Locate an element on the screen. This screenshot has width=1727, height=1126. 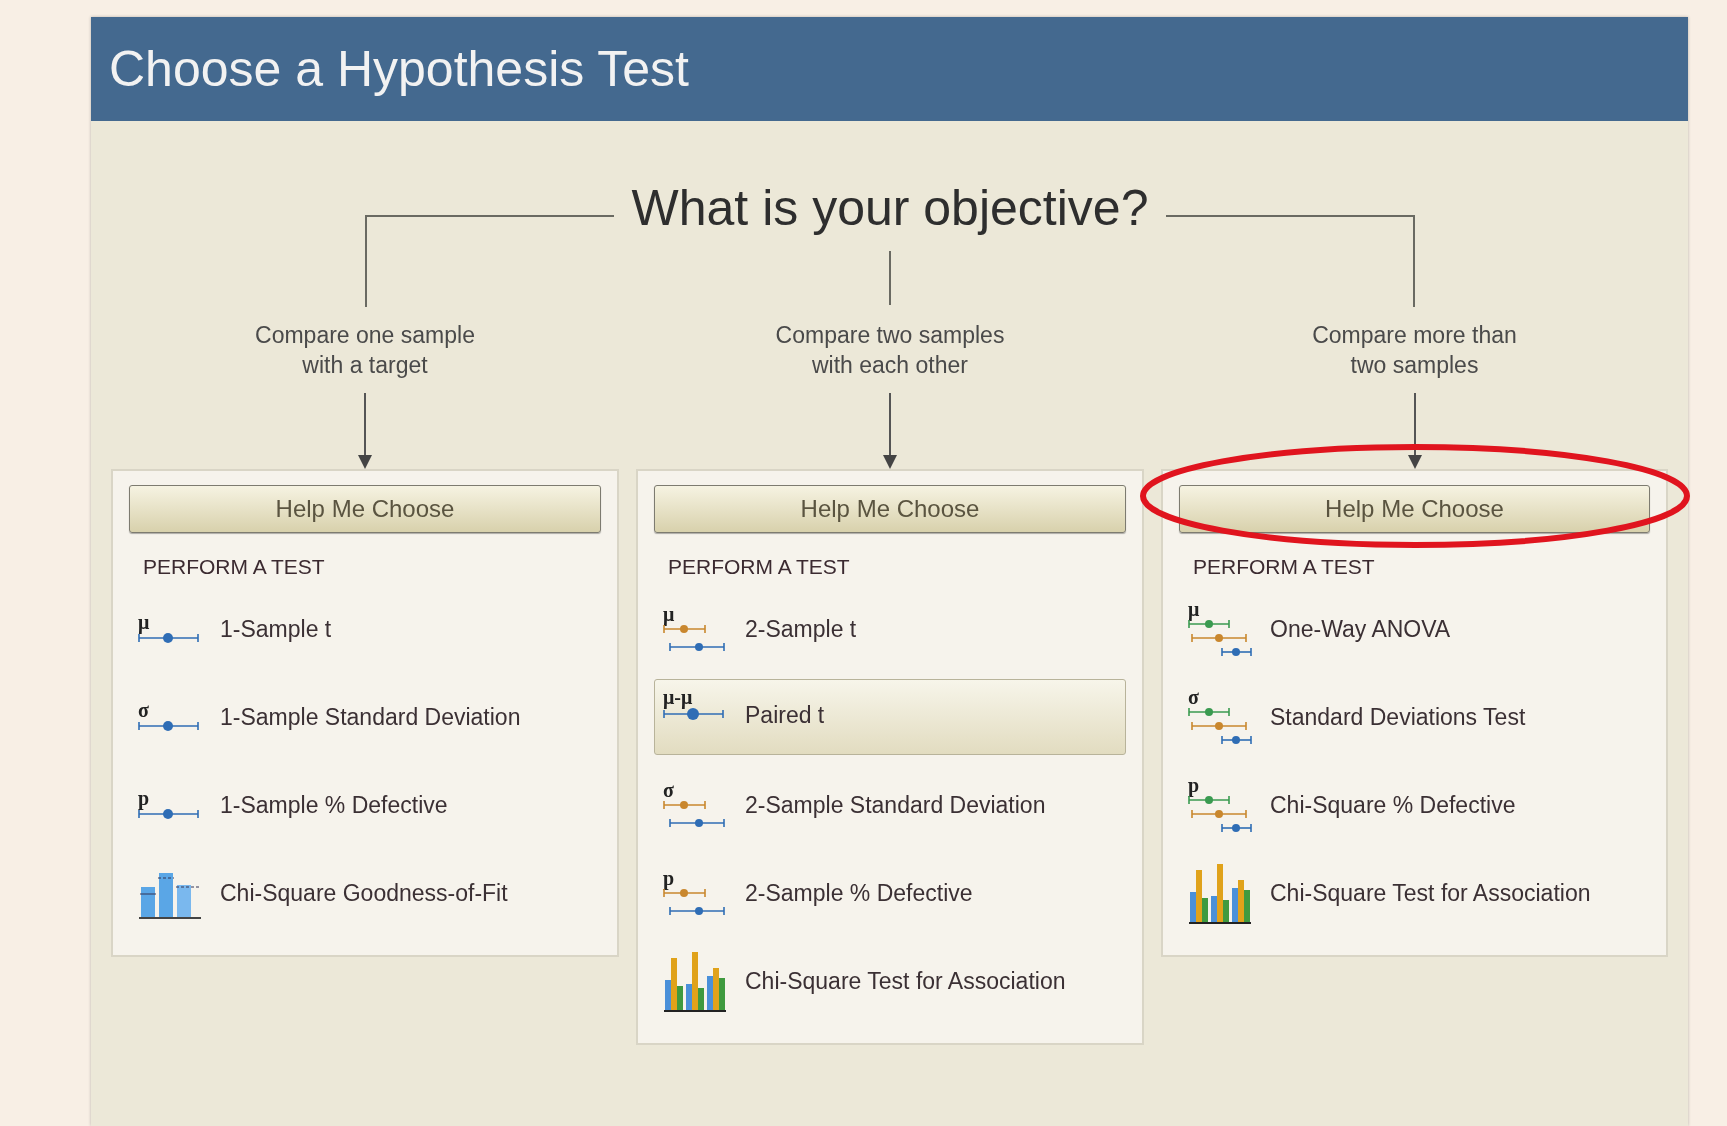
test-option: 2-Sample Standard Deviation is located at coordinates (895, 805).